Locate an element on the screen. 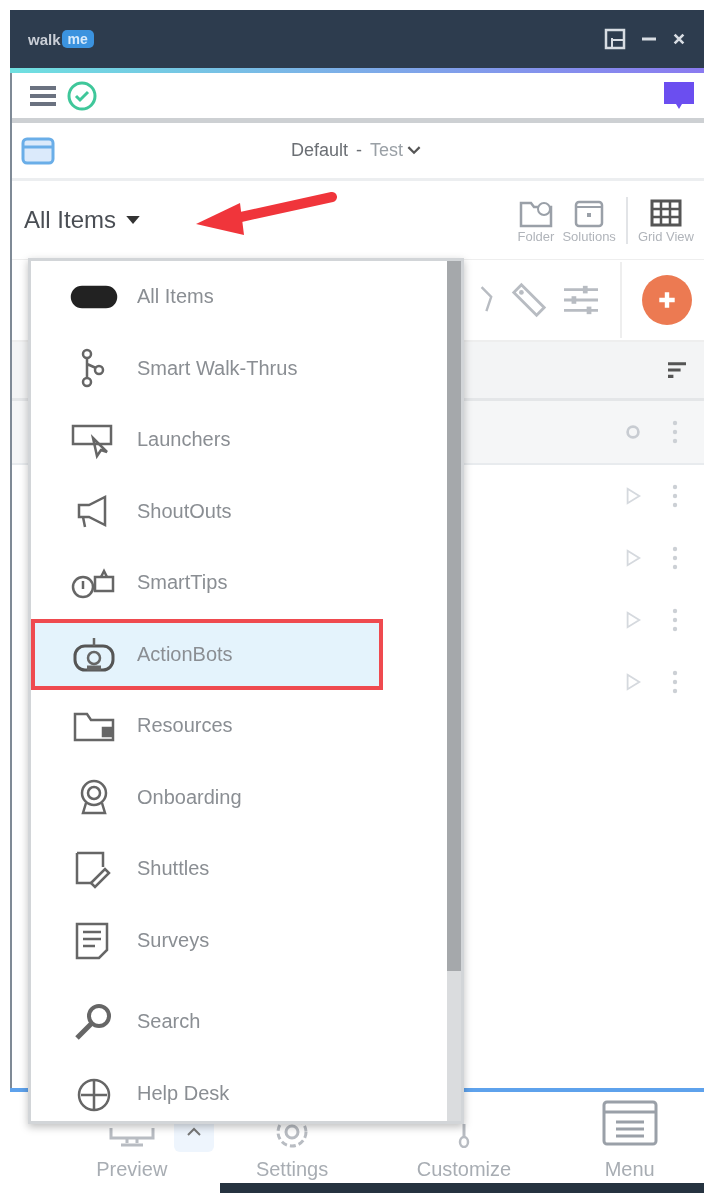  sort-icon is located at coordinates (677, 370).